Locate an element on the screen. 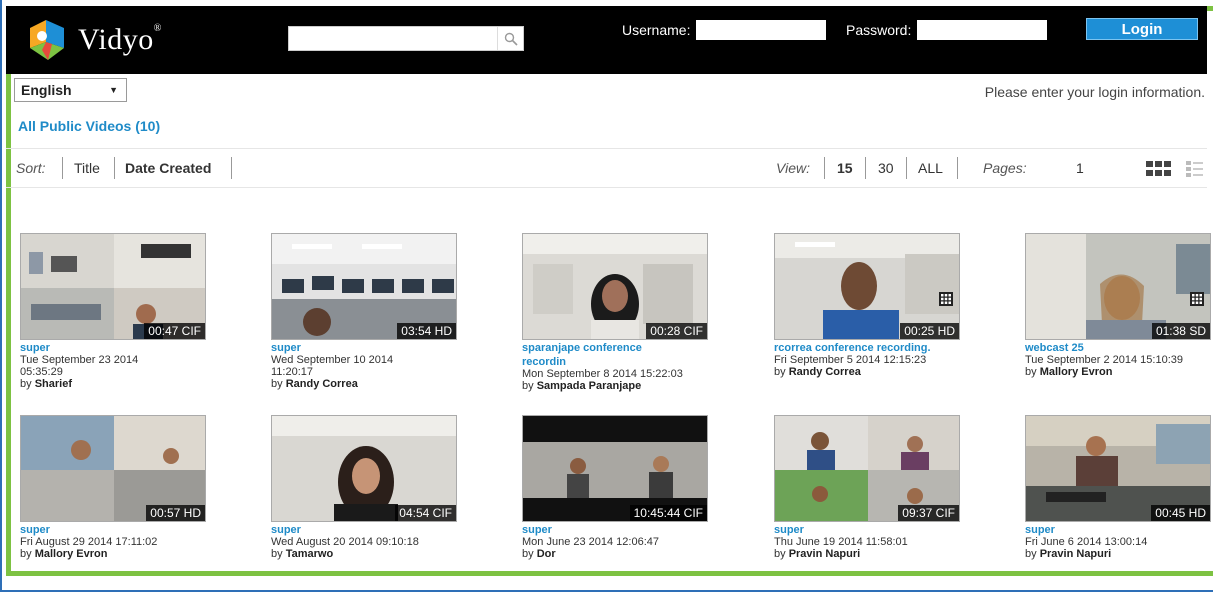  search-button is located at coordinates (510, 38).